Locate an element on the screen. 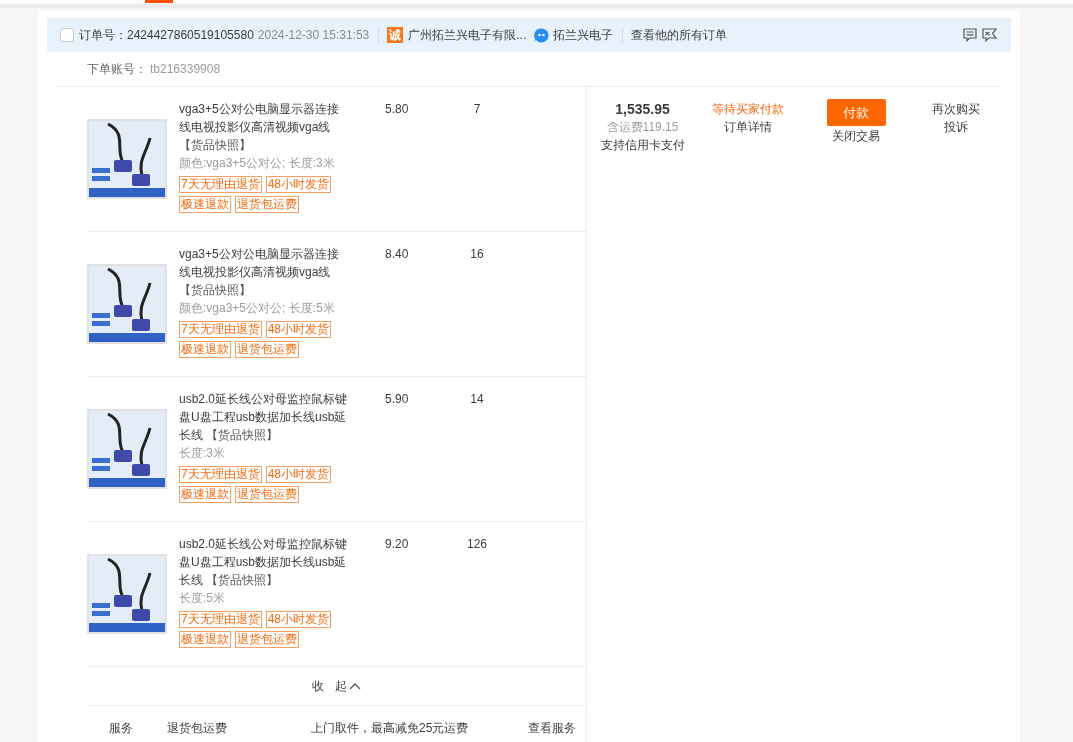 This screenshot has height=742, width=1073. unit-price: 5.80 is located at coordinates (397, 109).